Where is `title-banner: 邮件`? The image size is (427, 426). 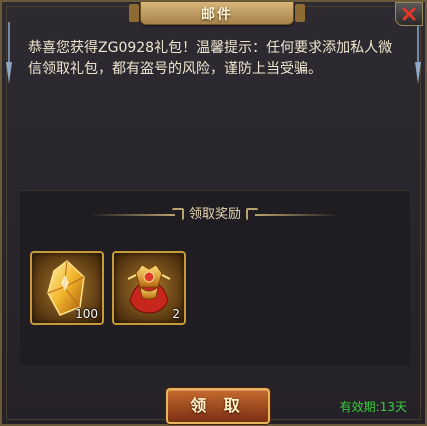
title-banner: 邮件 is located at coordinates (217, 13).